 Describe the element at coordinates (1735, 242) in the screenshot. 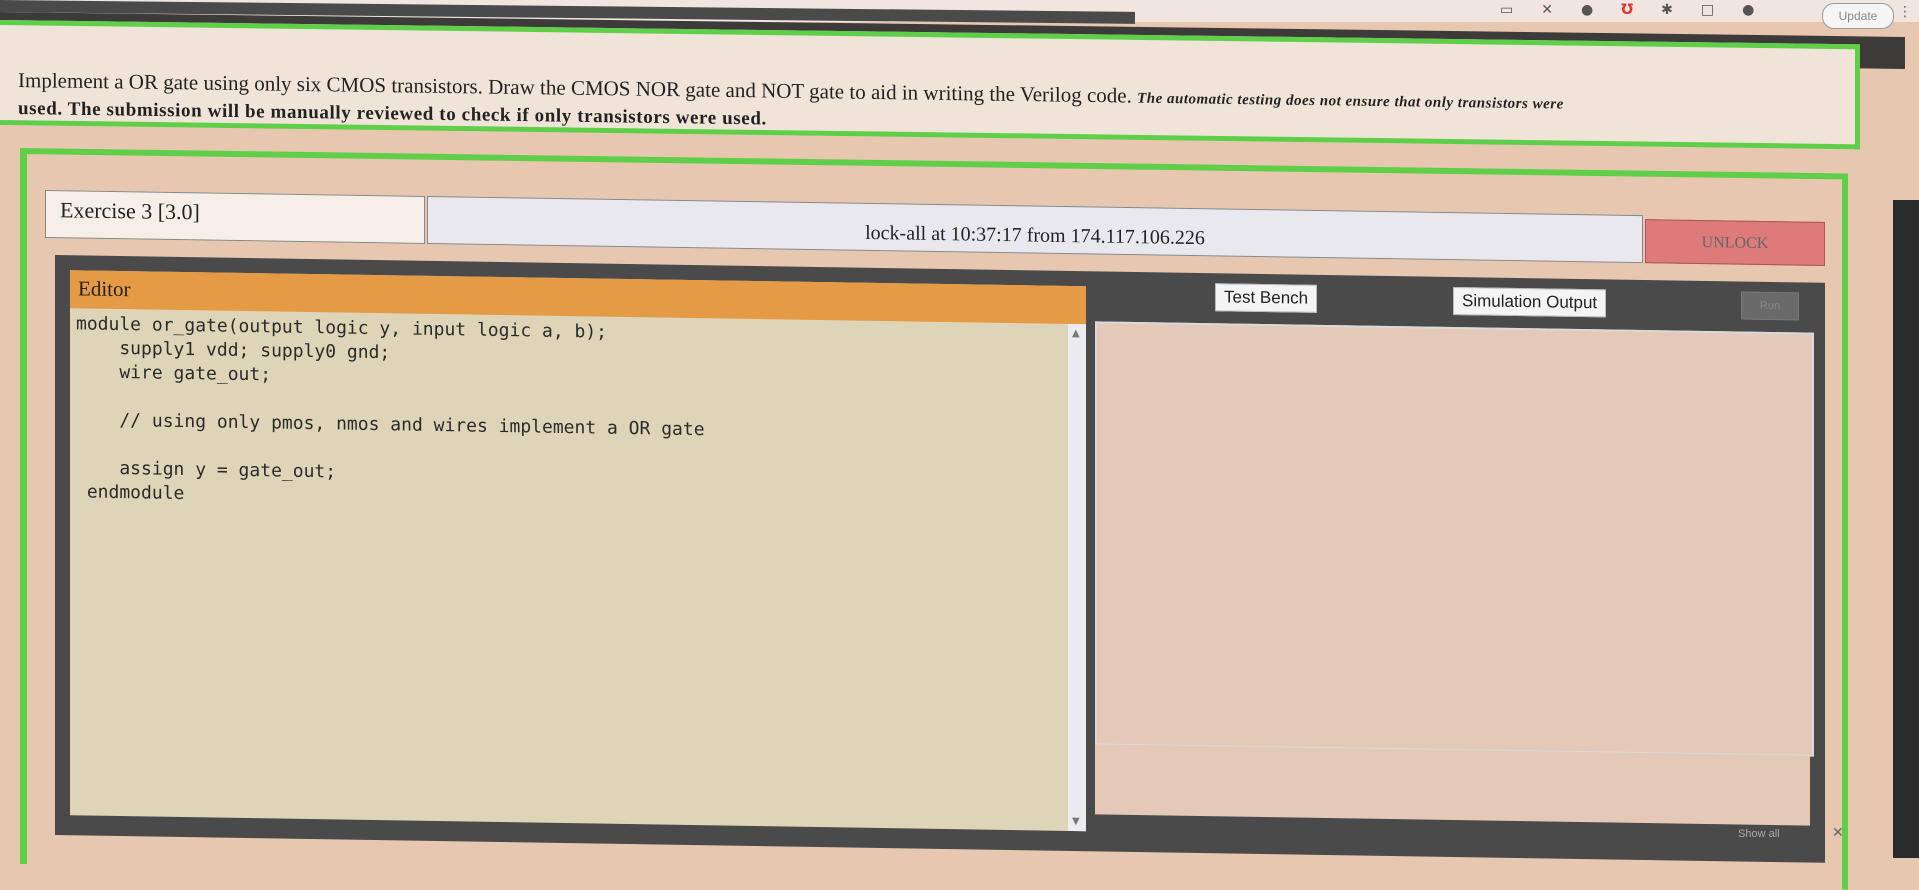

I see `unlock-button: UNLOCK` at that location.